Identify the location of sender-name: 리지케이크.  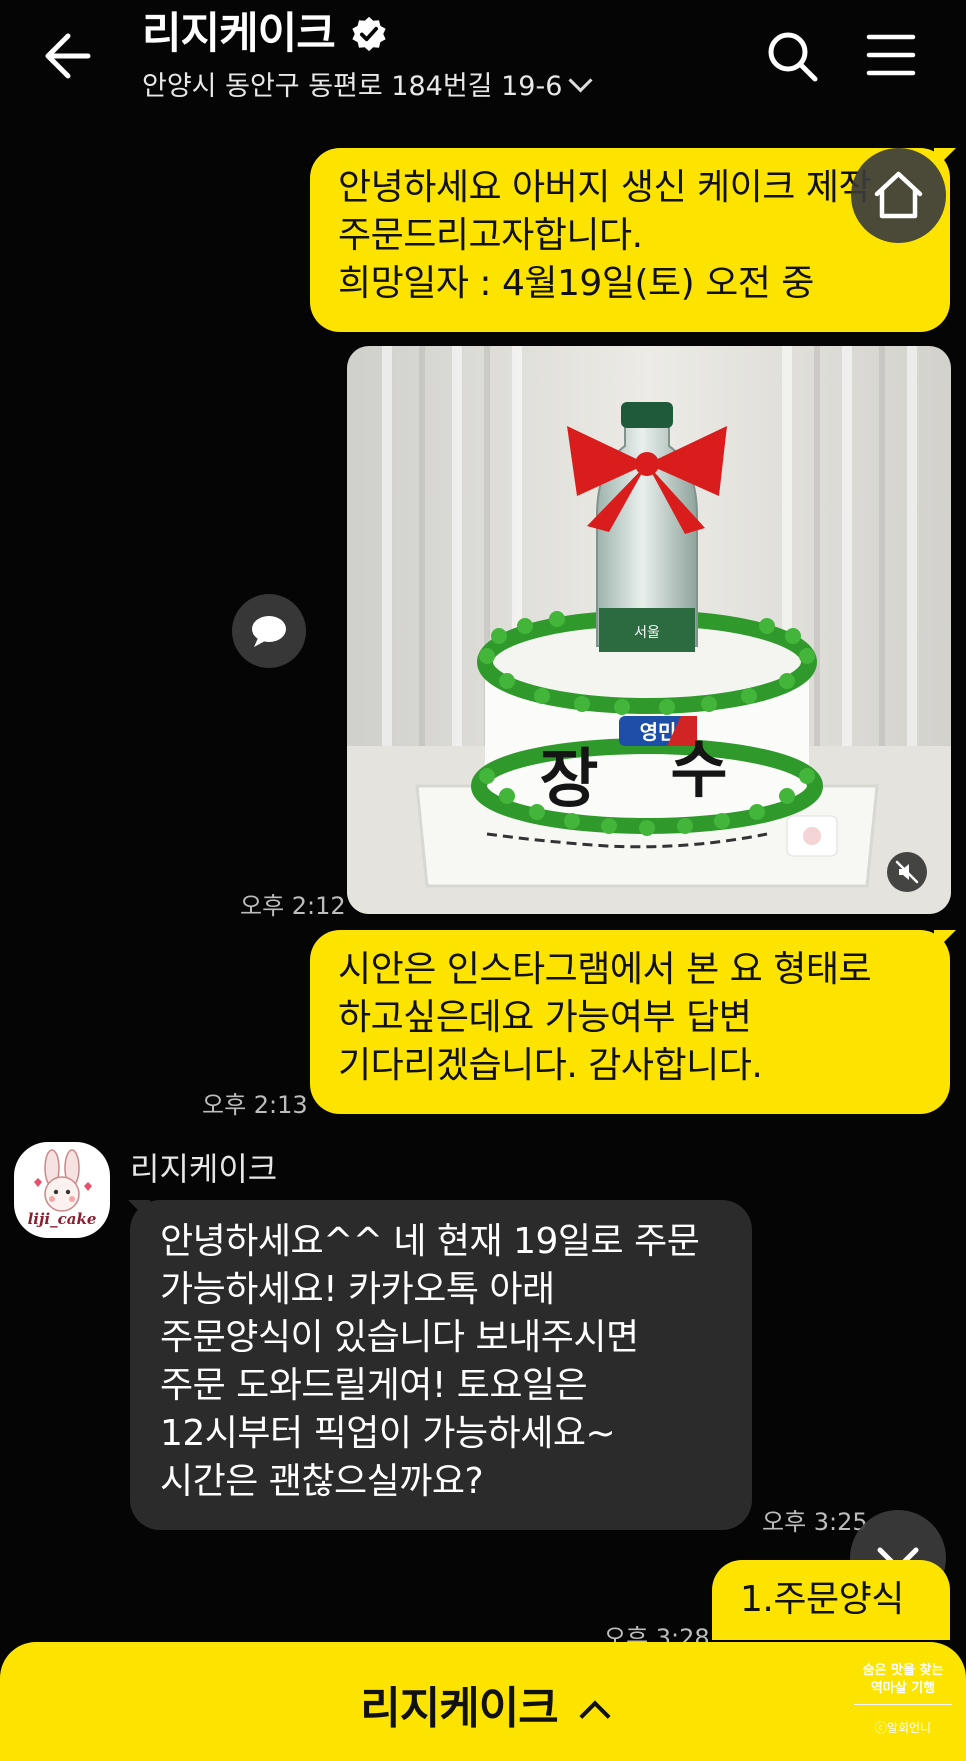
(204, 1169).